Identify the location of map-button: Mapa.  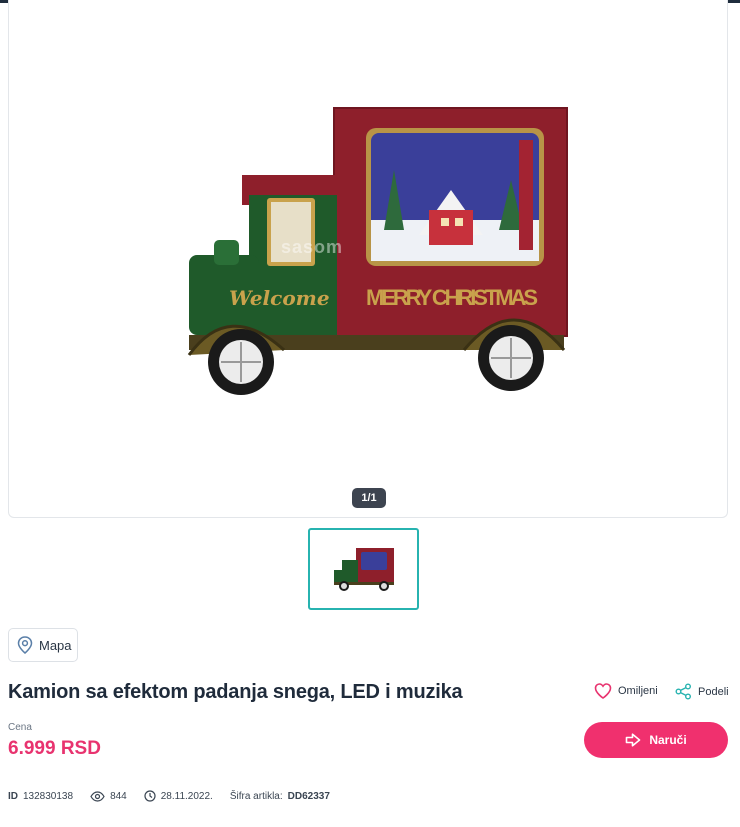
(43, 645).